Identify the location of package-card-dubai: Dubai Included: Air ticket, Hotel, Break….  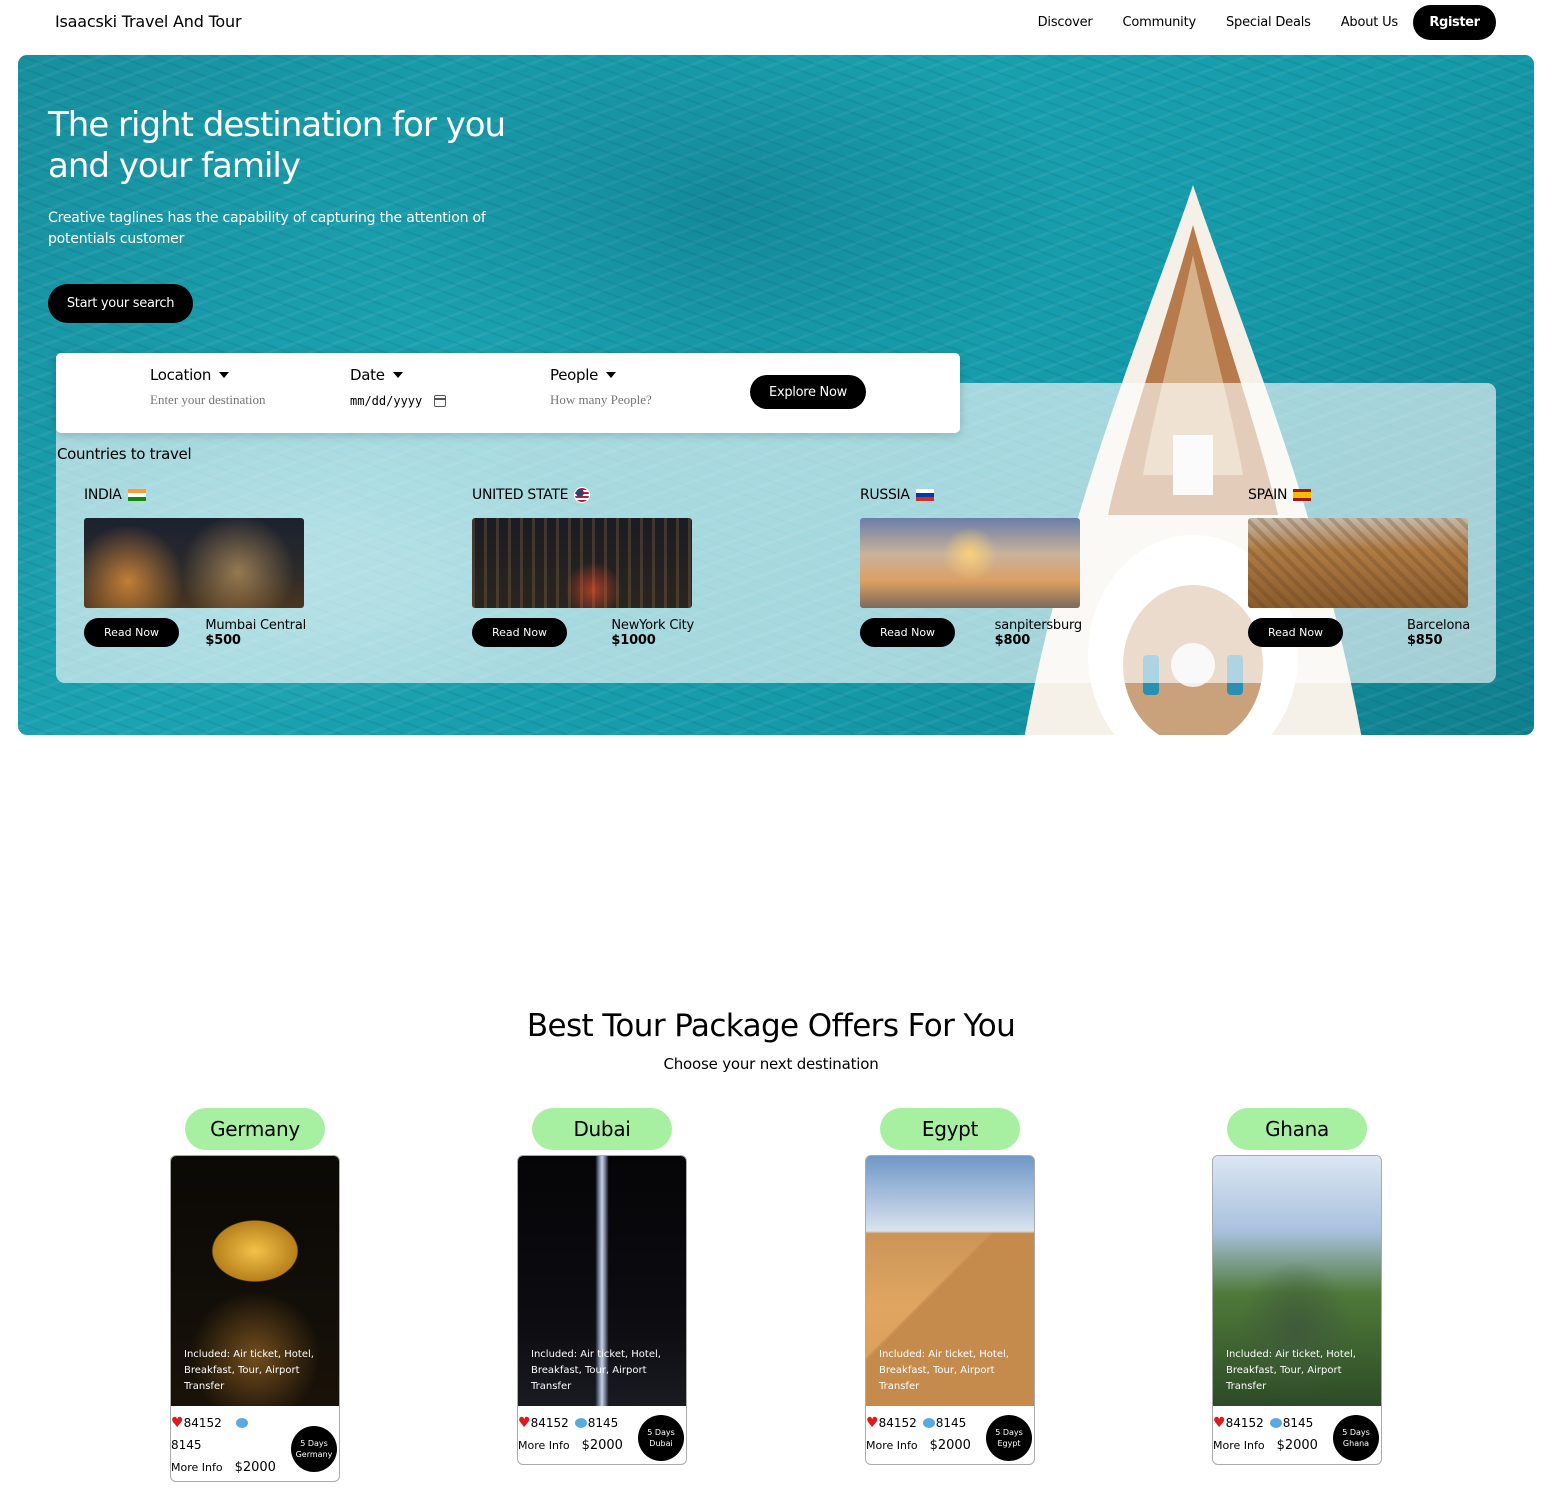
(617, 1286).